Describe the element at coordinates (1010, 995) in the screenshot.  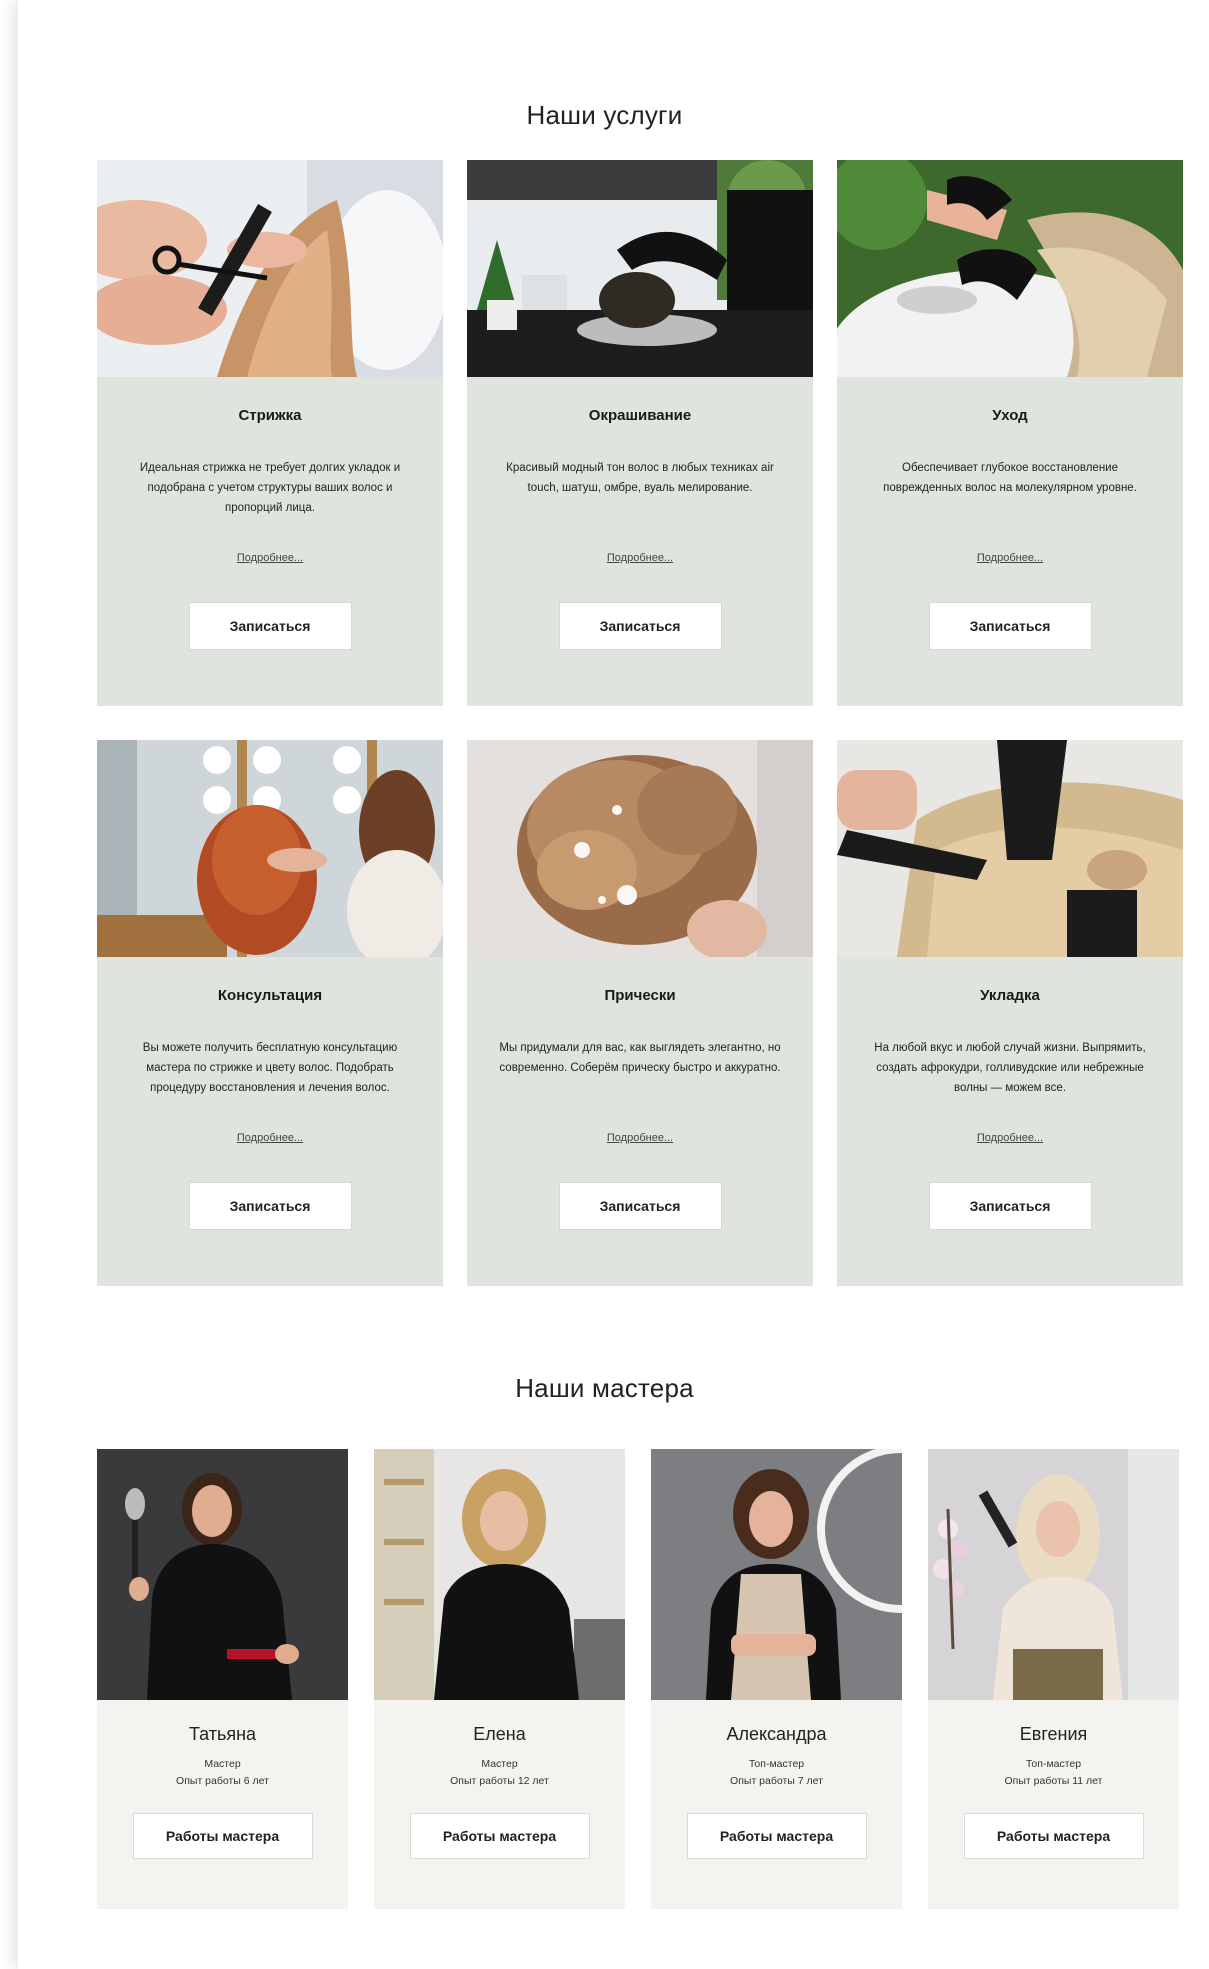
I see `service-title: Укладка` at that location.